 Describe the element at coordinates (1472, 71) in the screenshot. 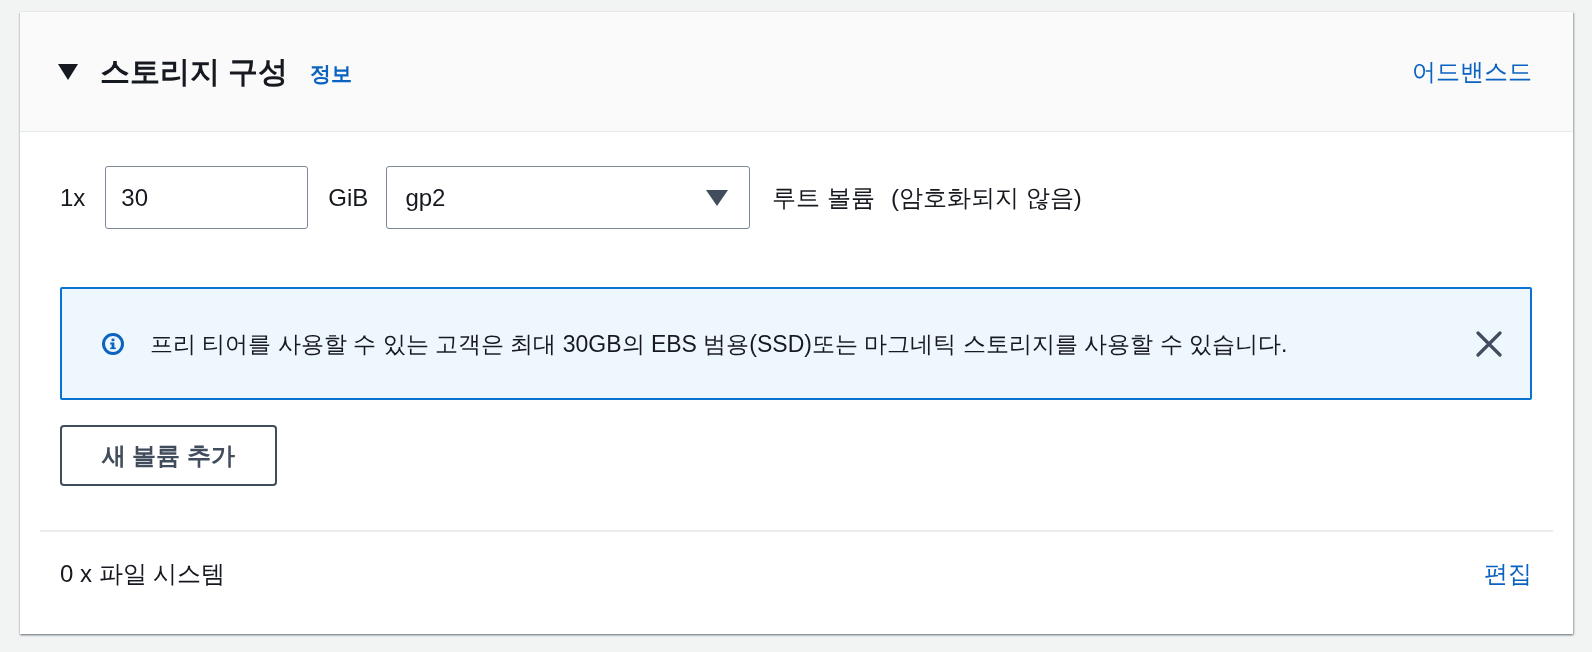

I see `advanced-link: 어드밴스드` at that location.